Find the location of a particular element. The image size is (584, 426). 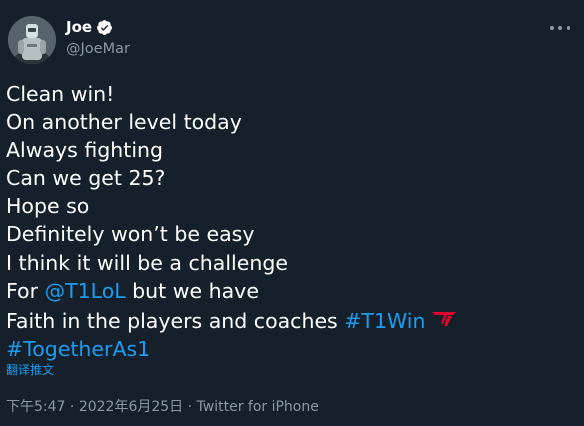

tweet-line: For @T1LoL but we have is located at coordinates (231, 291).